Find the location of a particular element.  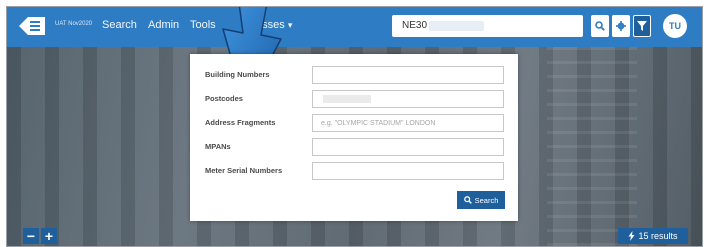

address-fragments-label: Address Fragments is located at coordinates (240, 122).